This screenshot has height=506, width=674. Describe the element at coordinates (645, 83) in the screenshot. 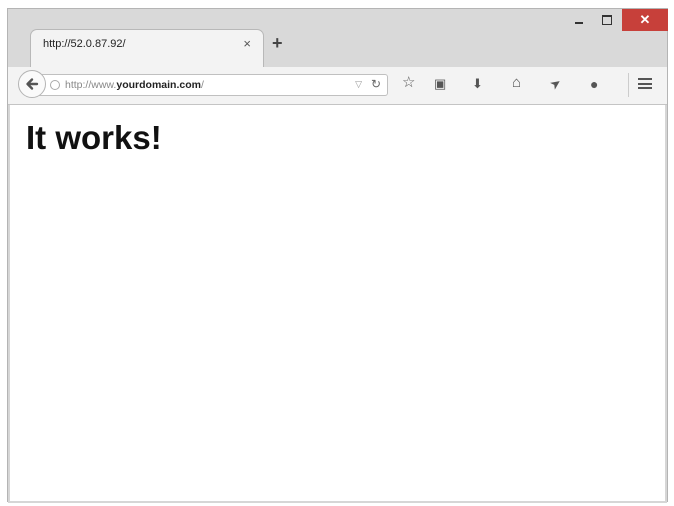

I see `hamburger-menu-icon` at that location.